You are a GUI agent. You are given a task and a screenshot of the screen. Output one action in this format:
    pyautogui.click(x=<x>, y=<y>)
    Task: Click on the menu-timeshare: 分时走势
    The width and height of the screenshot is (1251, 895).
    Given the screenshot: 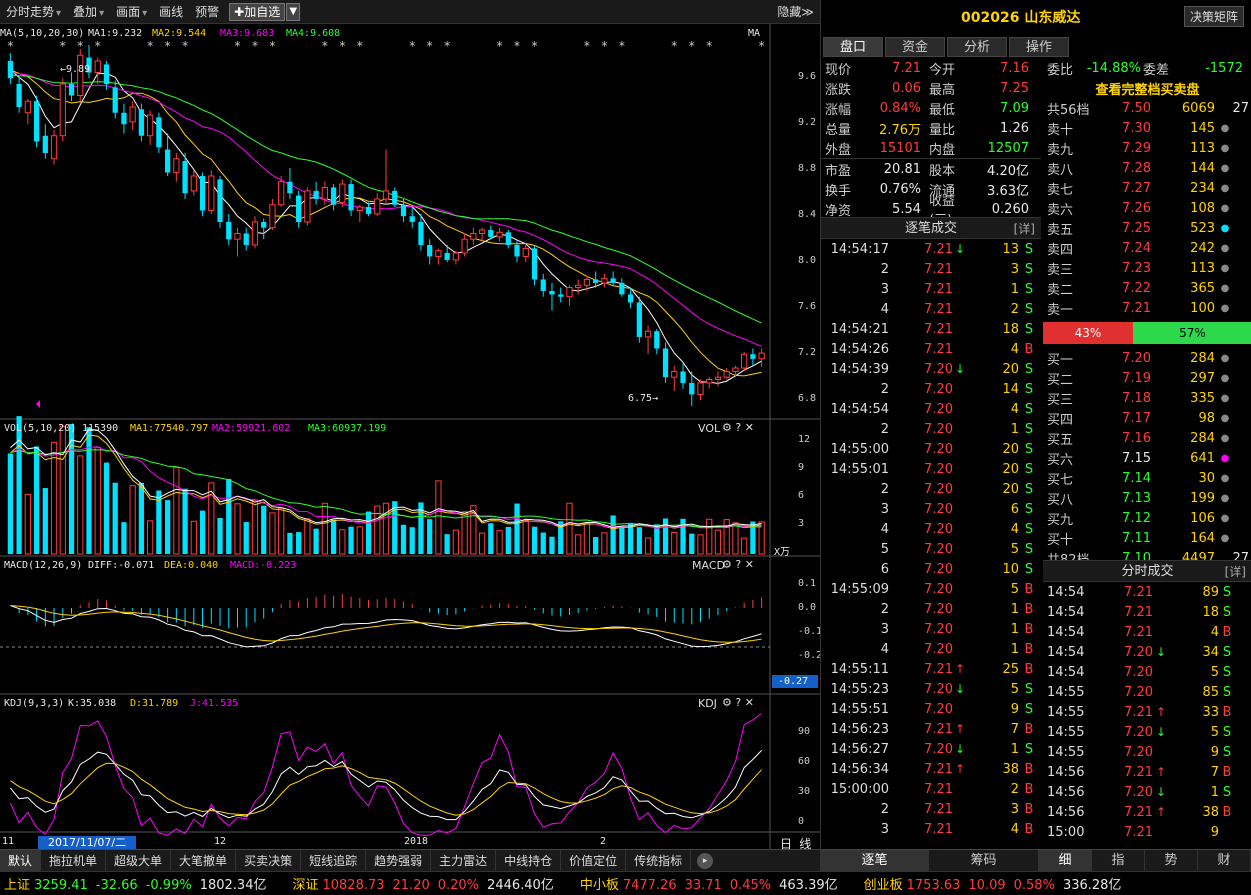 What is the action you would take?
    pyautogui.click(x=33, y=12)
    